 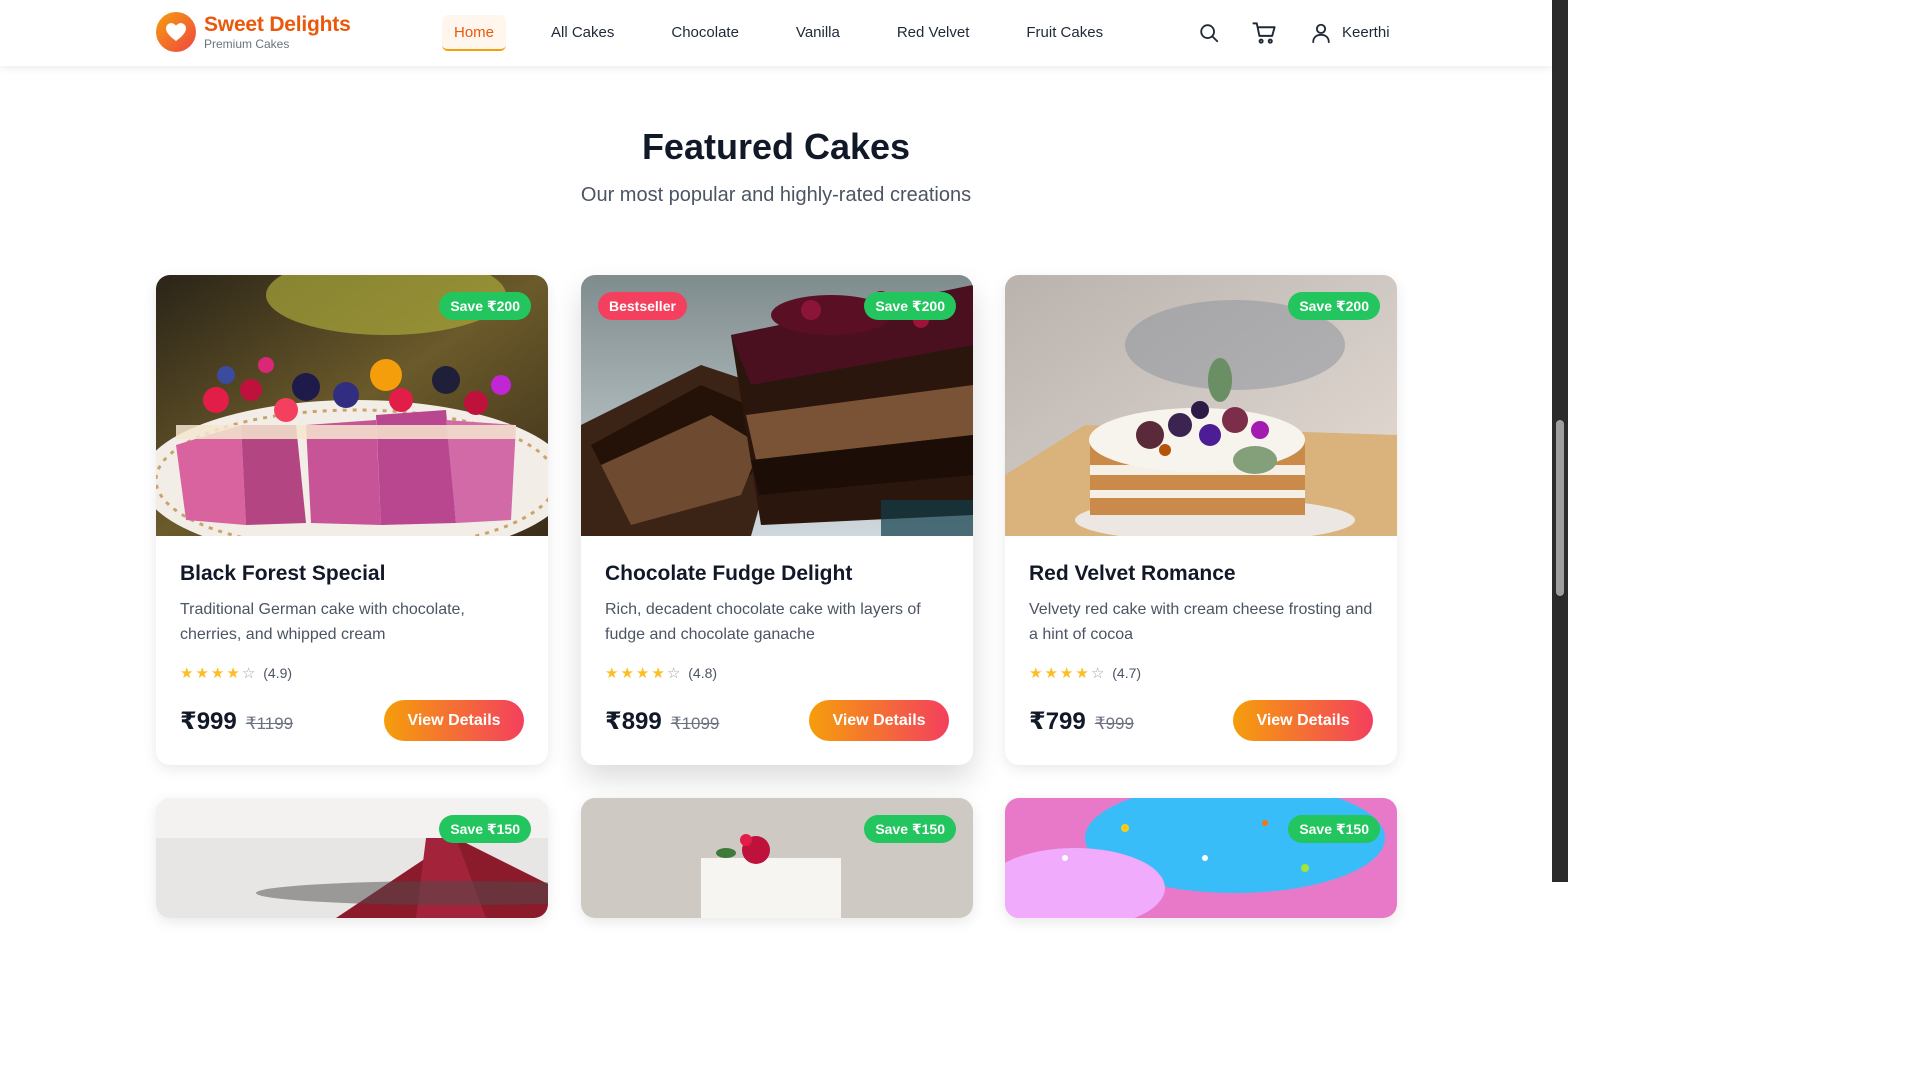 I want to click on price-row: ₹999 ₹1199, so click(x=236, y=721).